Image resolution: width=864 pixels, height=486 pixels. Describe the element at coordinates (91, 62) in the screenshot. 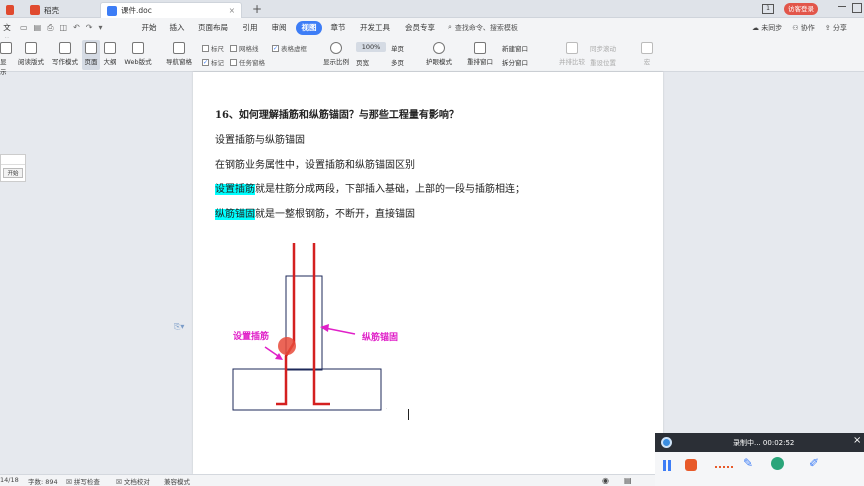

I see `page-view-label: 页面` at that location.